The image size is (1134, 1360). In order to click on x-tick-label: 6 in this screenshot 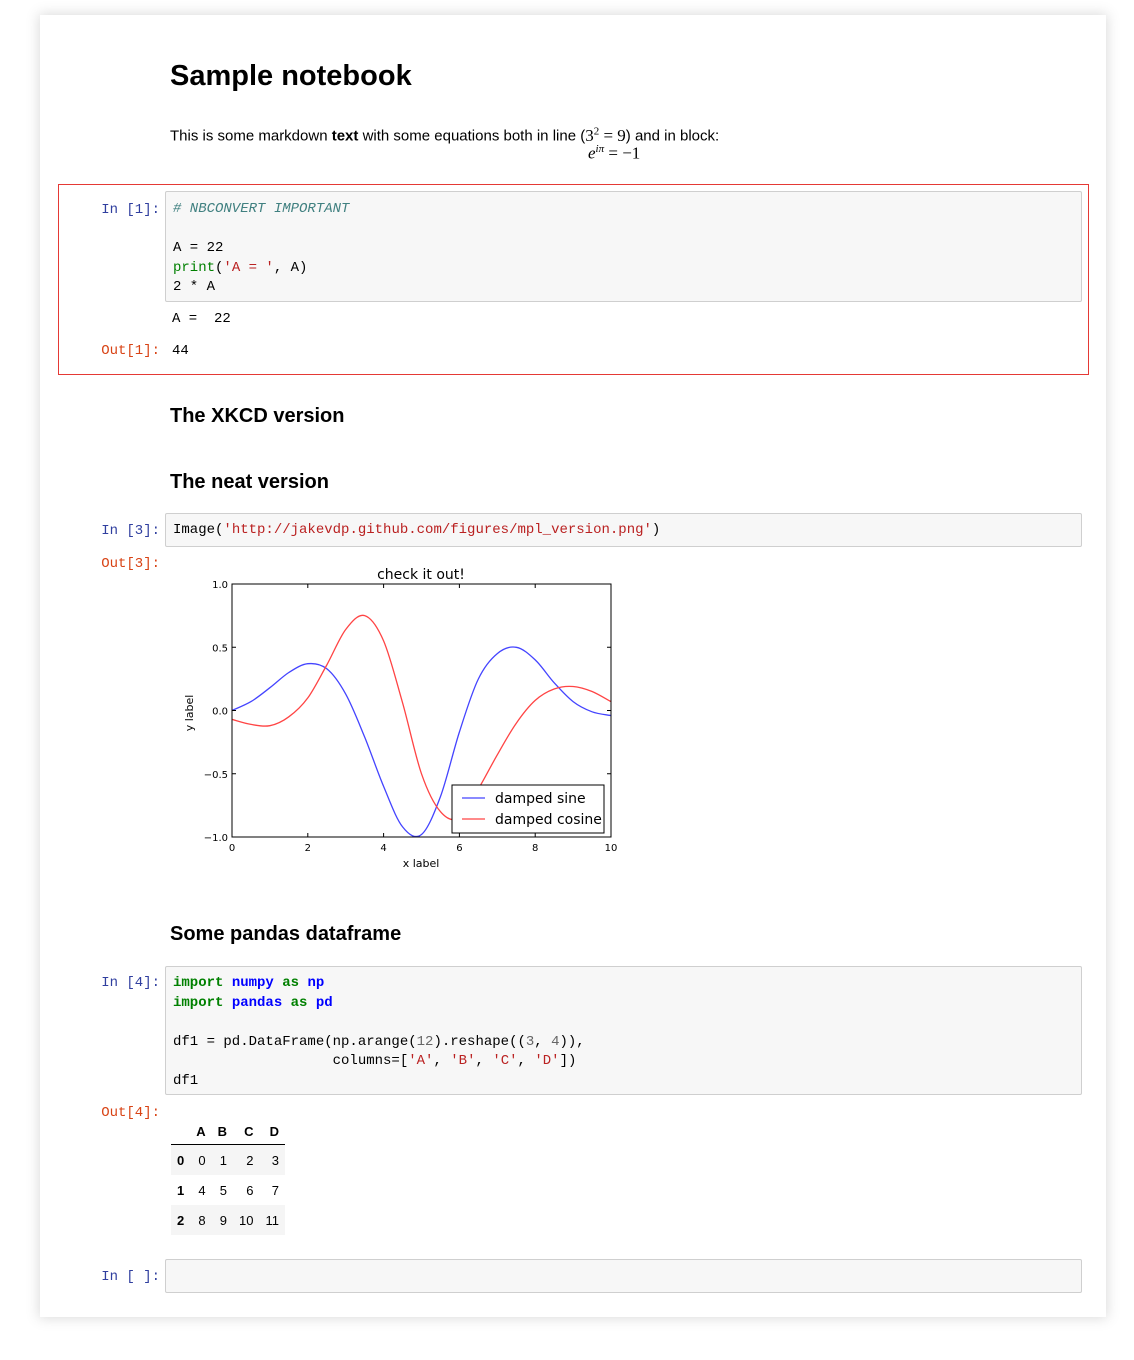, I will do `click(459, 848)`.